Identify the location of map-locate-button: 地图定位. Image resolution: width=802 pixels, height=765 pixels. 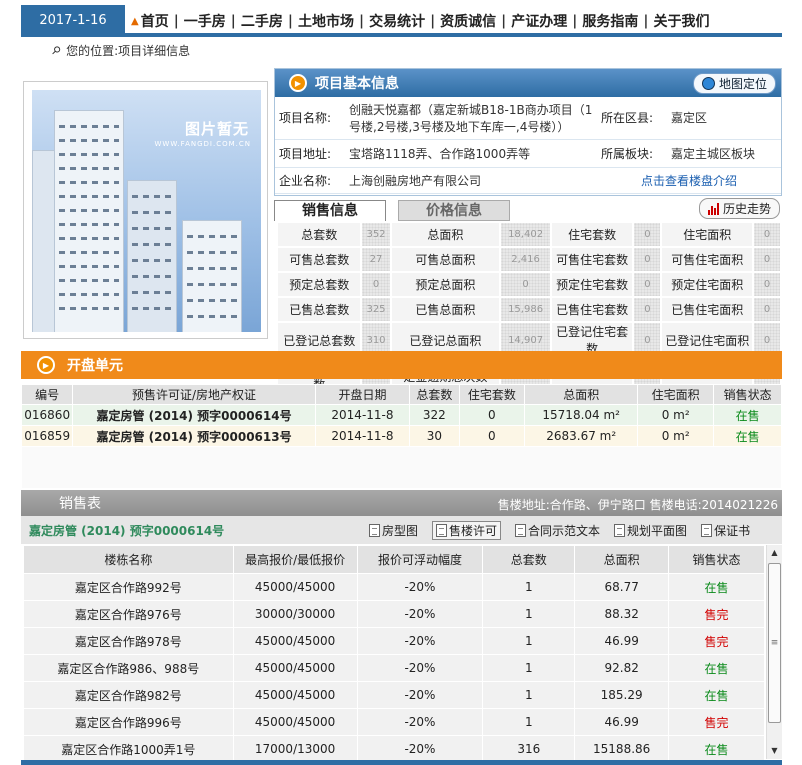
(734, 83).